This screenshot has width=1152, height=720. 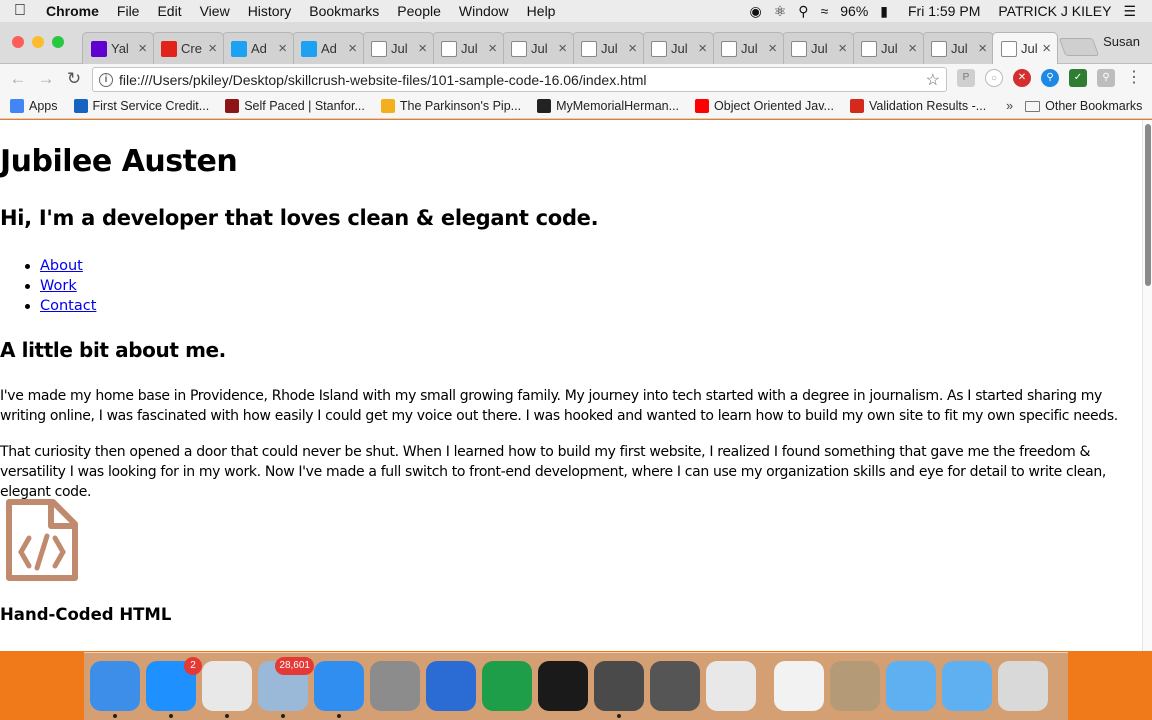 I want to click on grammarly-extension-icon: ✓, so click(x=1078, y=78).